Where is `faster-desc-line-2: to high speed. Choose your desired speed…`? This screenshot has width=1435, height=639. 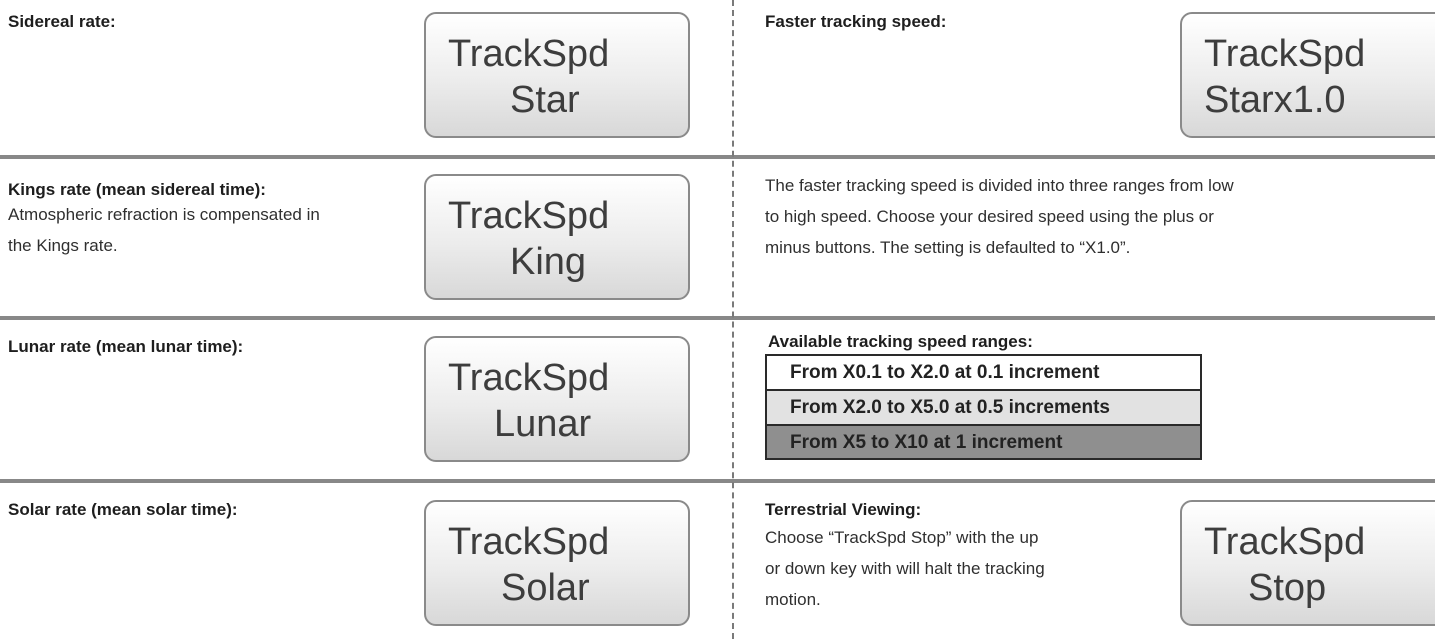
faster-desc-line-2: to high speed. Choose your desired speed… is located at coordinates (989, 216).